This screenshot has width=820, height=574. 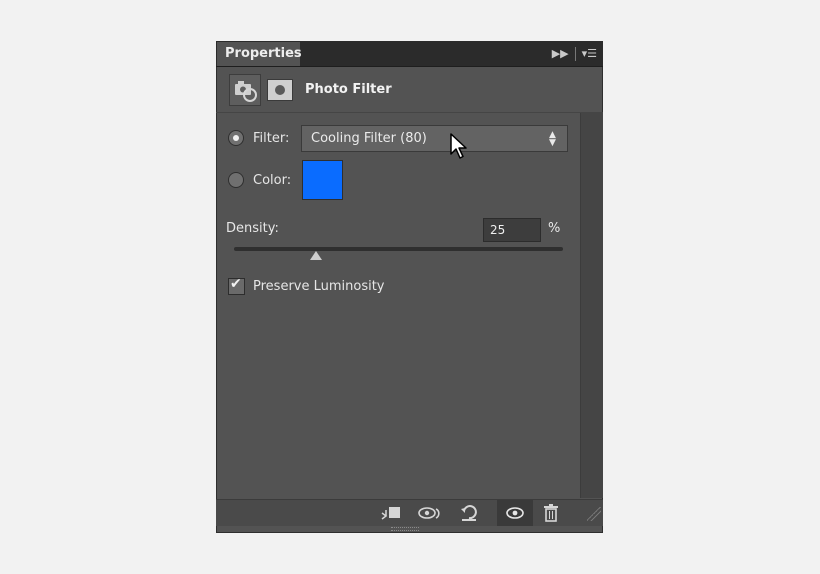 I want to click on density-unit: %, so click(x=554, y=228).